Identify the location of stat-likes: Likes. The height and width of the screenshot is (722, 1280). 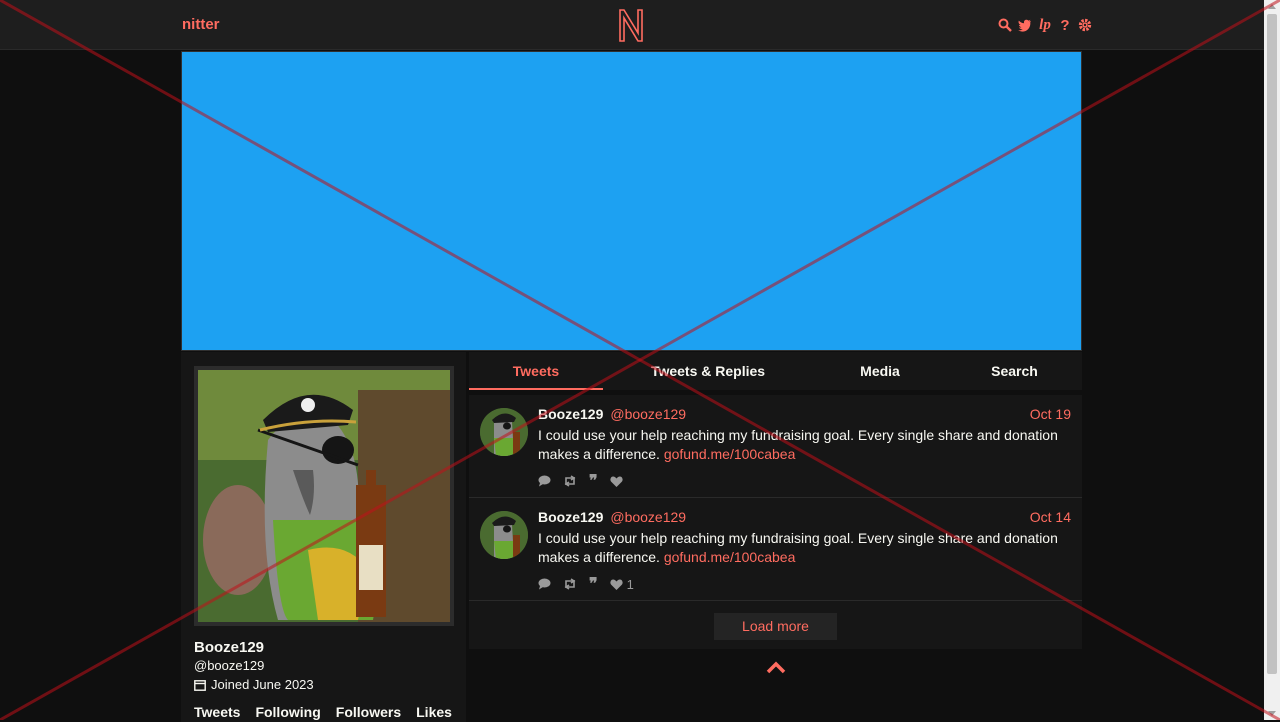
(434, 712).